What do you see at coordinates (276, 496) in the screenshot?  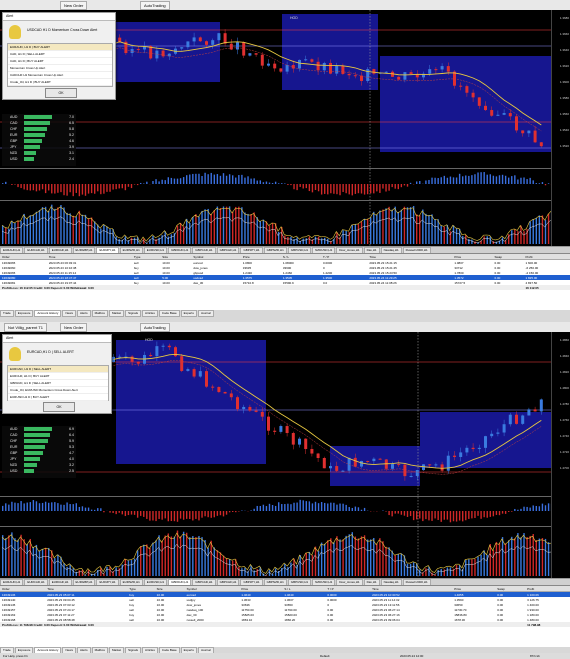 I see `pane-separator` at bounding box center [276, 496].